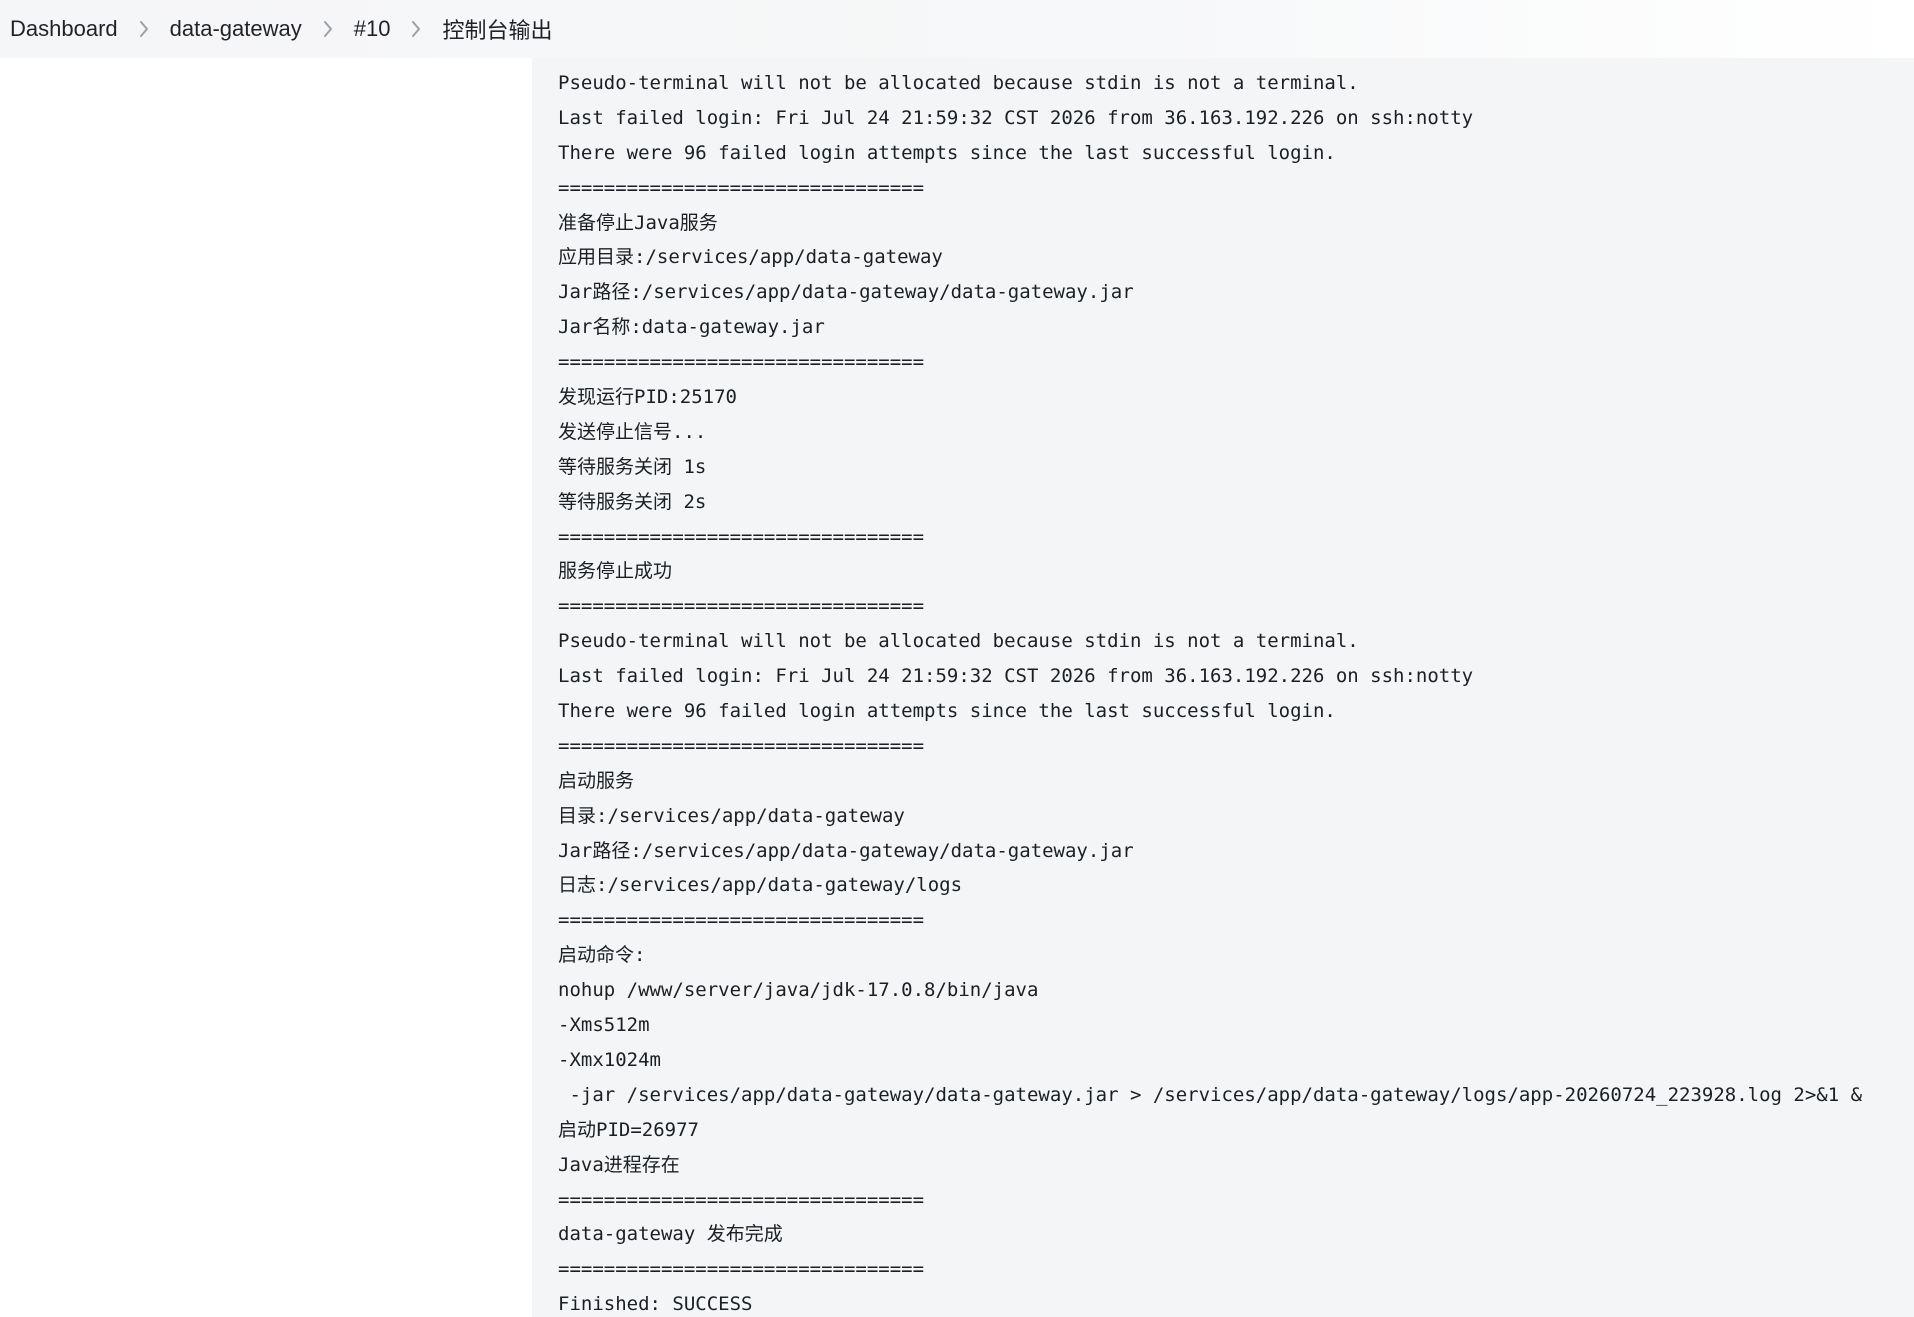 The image size is (1914, 1317). I want to click on console-line: -Xms512m, so click(604, 1025).